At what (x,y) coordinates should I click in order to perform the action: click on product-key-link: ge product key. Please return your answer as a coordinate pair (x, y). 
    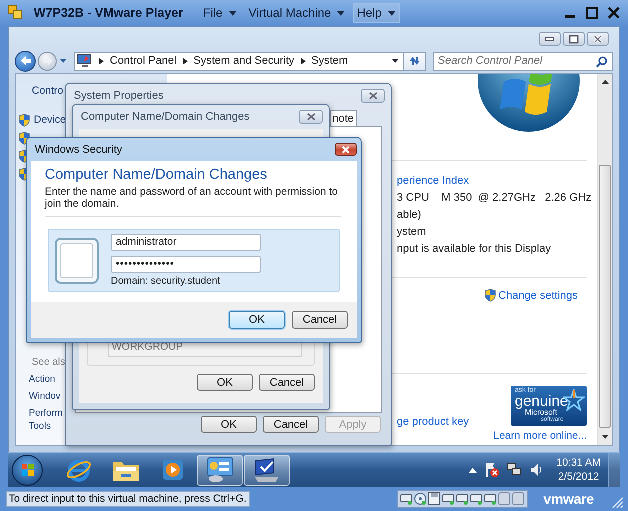
    Looking at the image, I should click on (433, 422).